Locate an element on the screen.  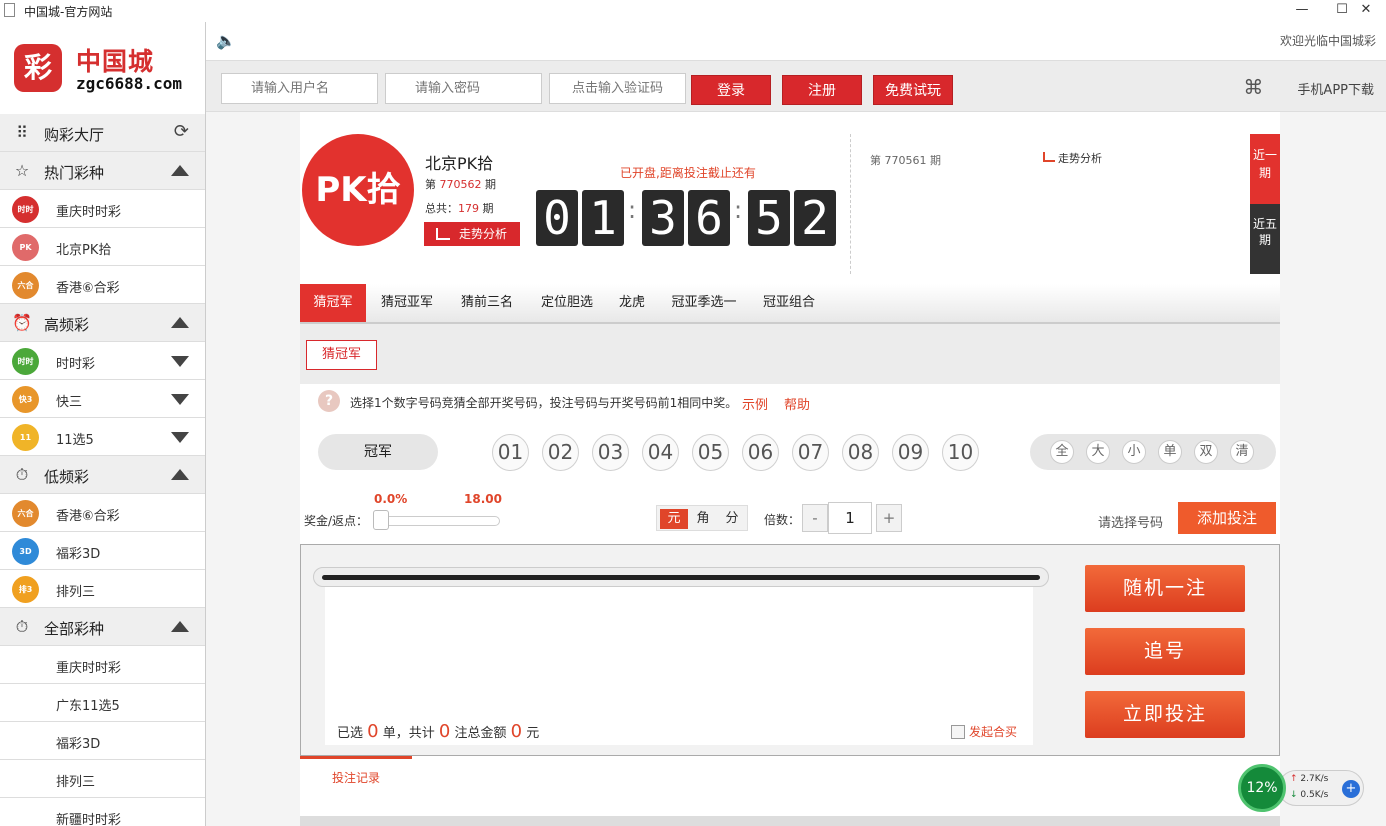
bet-list-scrollbar is located at coordinates (681, 577).